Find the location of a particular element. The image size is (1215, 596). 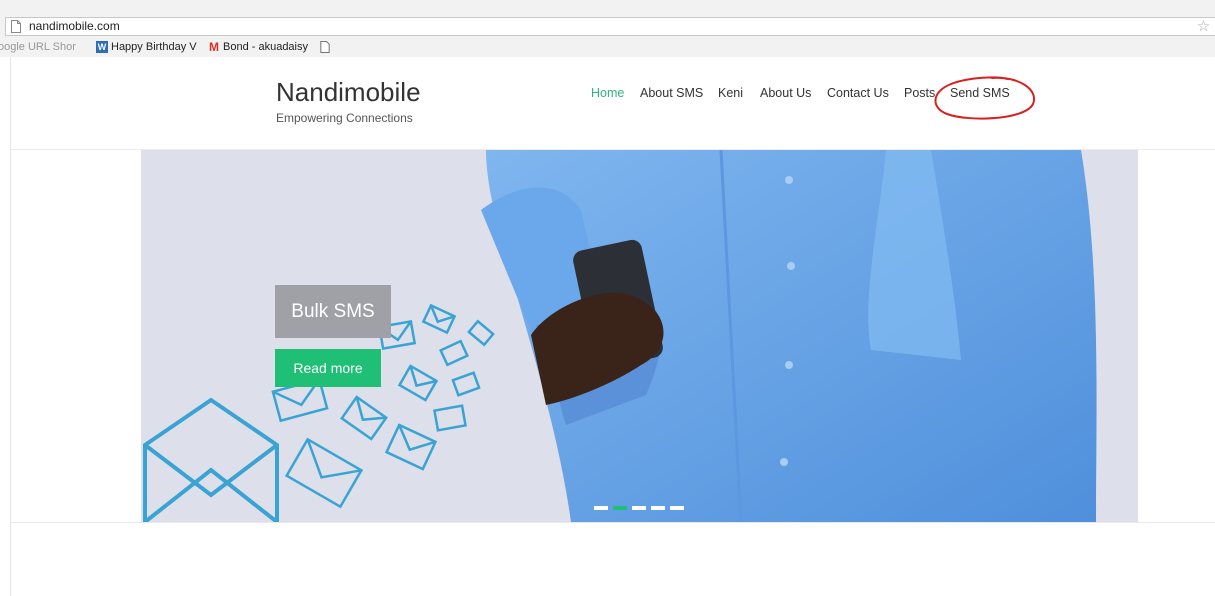

hero-title: Bulk SMS is located at coordinates (333, 311).